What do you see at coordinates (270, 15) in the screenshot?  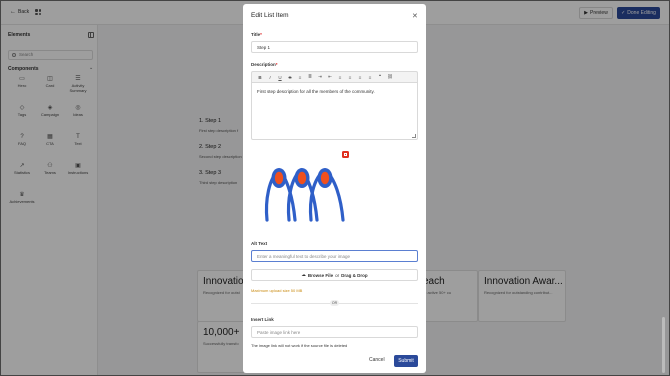 I see `dialog-title: Edit List Item` at bounding box center [270, 15].